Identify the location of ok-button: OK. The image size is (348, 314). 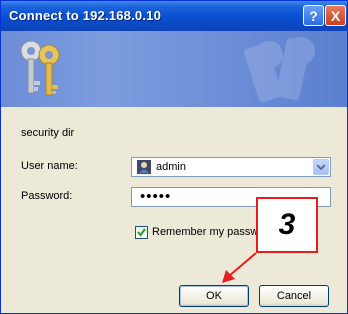
(214, 296).